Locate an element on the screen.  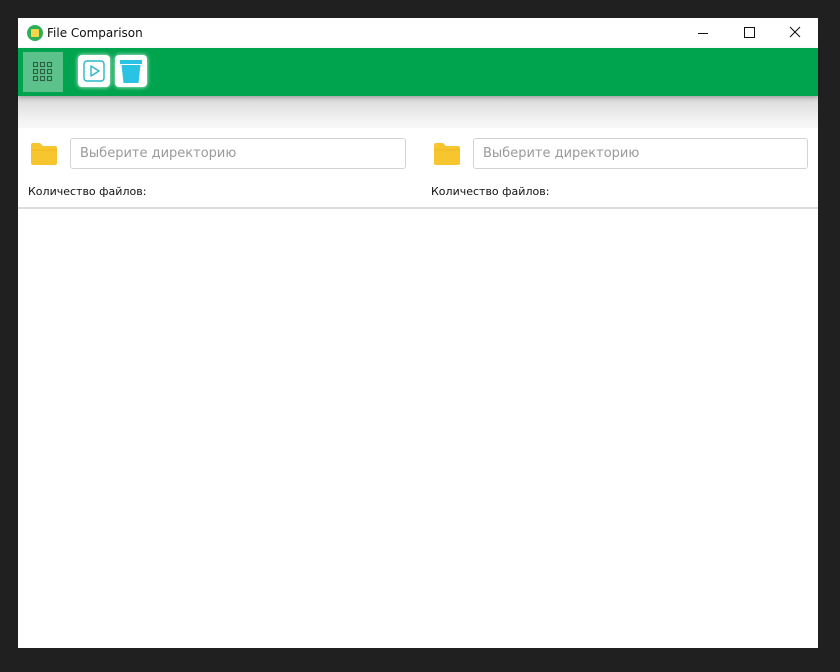
trash-icon is located at coordinates (131, 71).